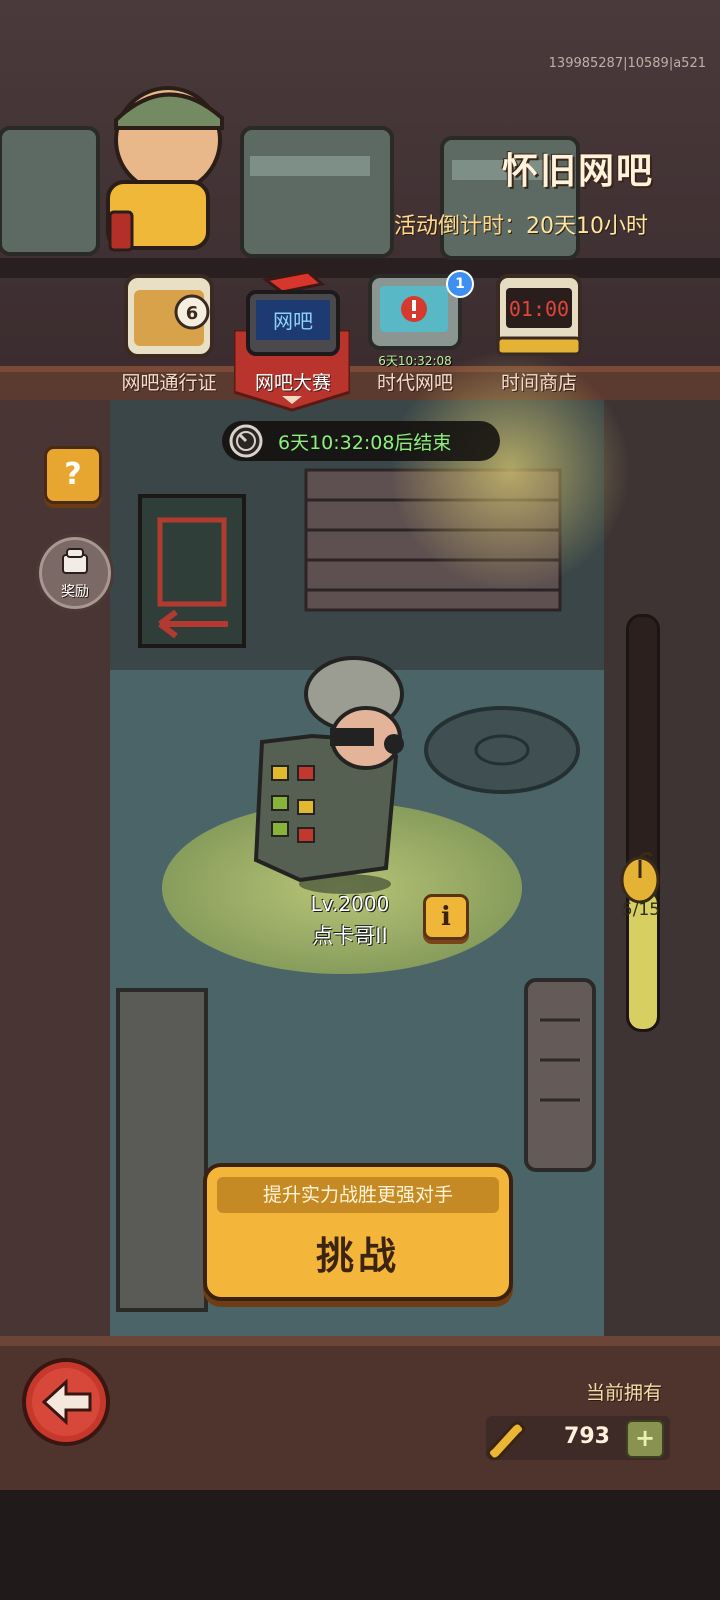  I want to click on stopwatch-icon, so click(246, 441).